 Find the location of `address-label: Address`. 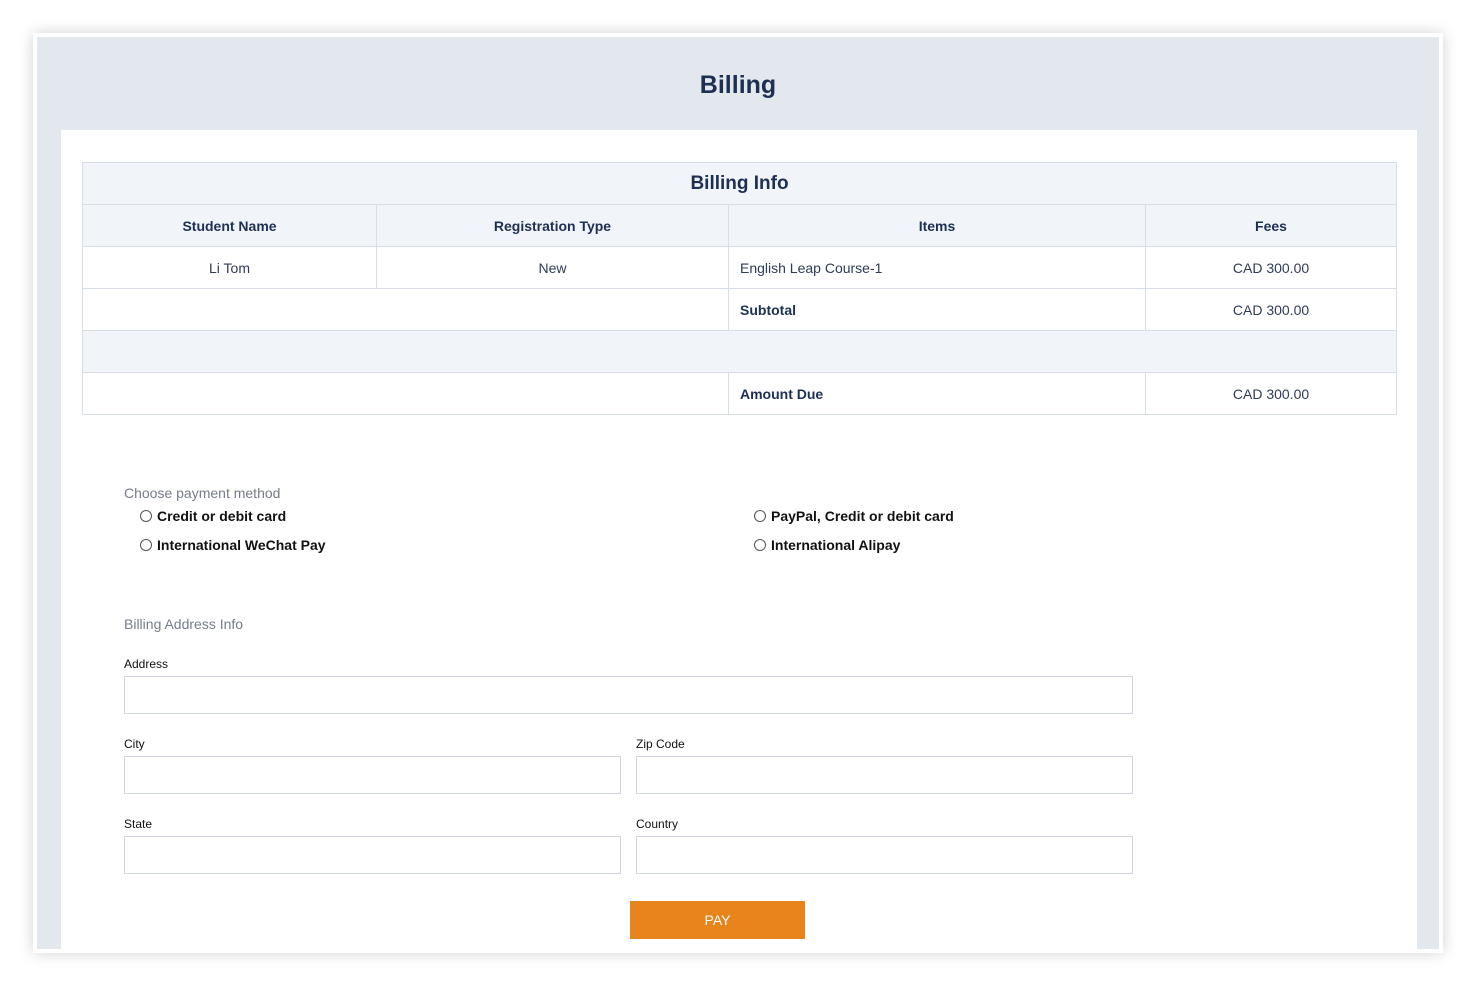

address-label: Address is located at coordinates (146, 664).